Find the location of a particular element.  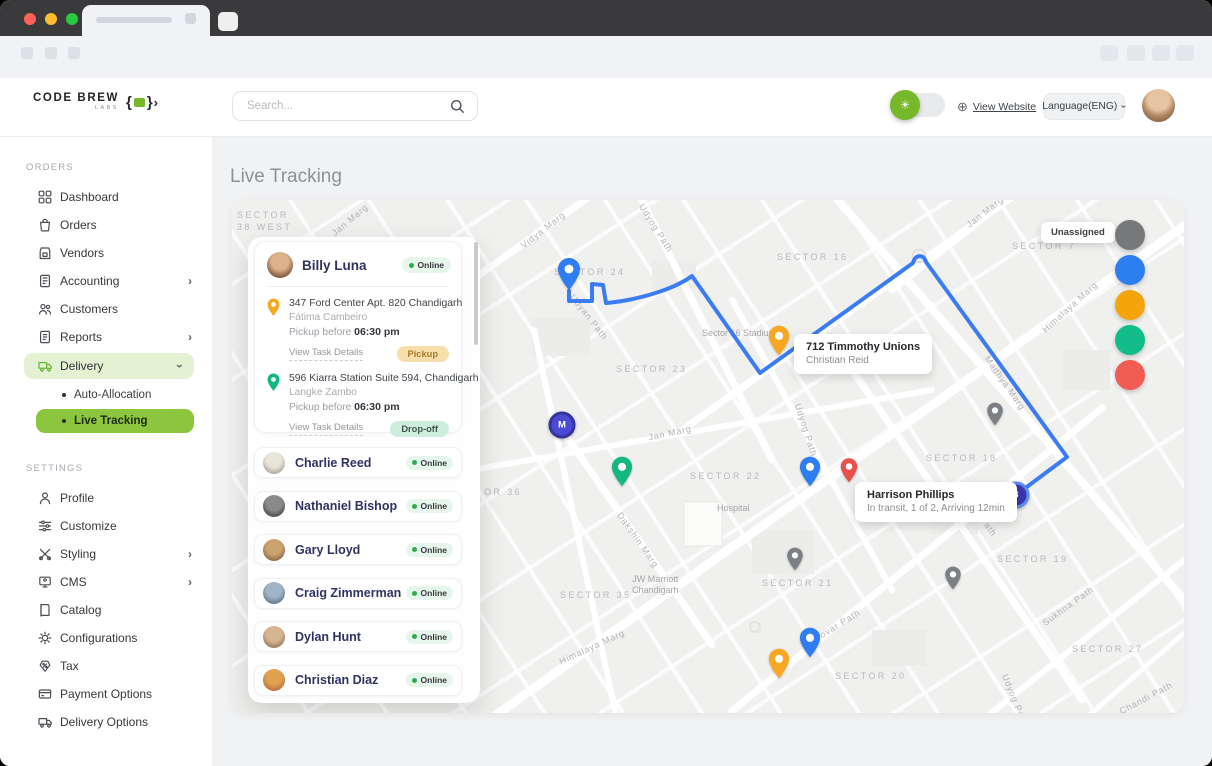

report-icon is located at coordinates (49, 337).